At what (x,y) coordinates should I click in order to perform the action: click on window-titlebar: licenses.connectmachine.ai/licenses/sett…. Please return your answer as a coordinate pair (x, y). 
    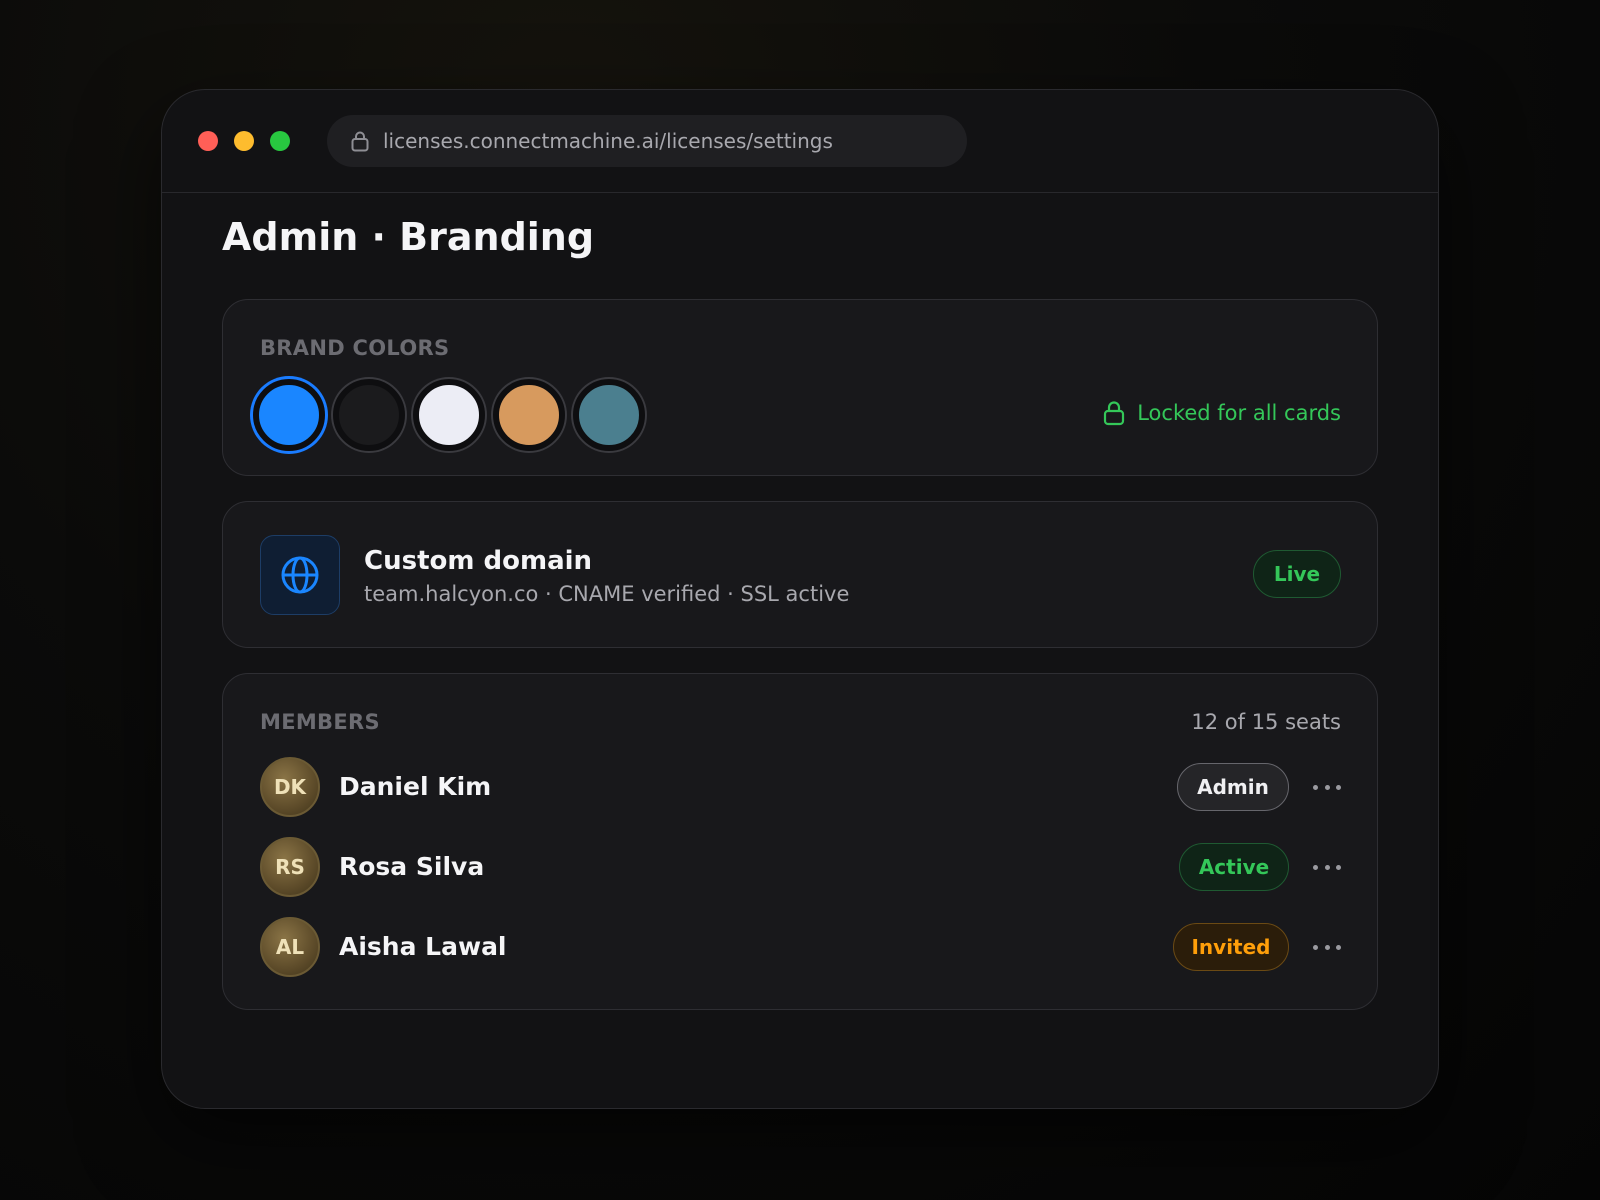
    Looking at the image, I should click on (800, 141).